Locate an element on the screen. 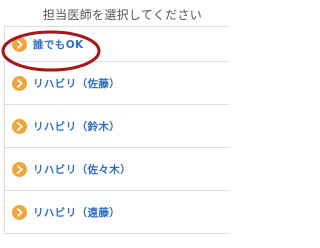  list-item-anyone: 誰でもOK is located at coordinates (117, 44).